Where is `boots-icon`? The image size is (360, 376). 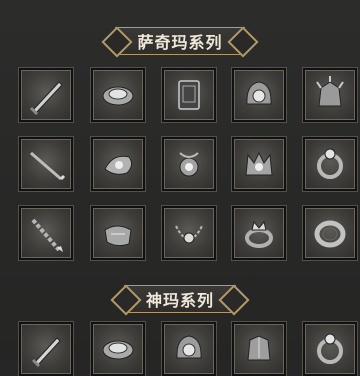
boots-icon is located at coordinates (118, 236).